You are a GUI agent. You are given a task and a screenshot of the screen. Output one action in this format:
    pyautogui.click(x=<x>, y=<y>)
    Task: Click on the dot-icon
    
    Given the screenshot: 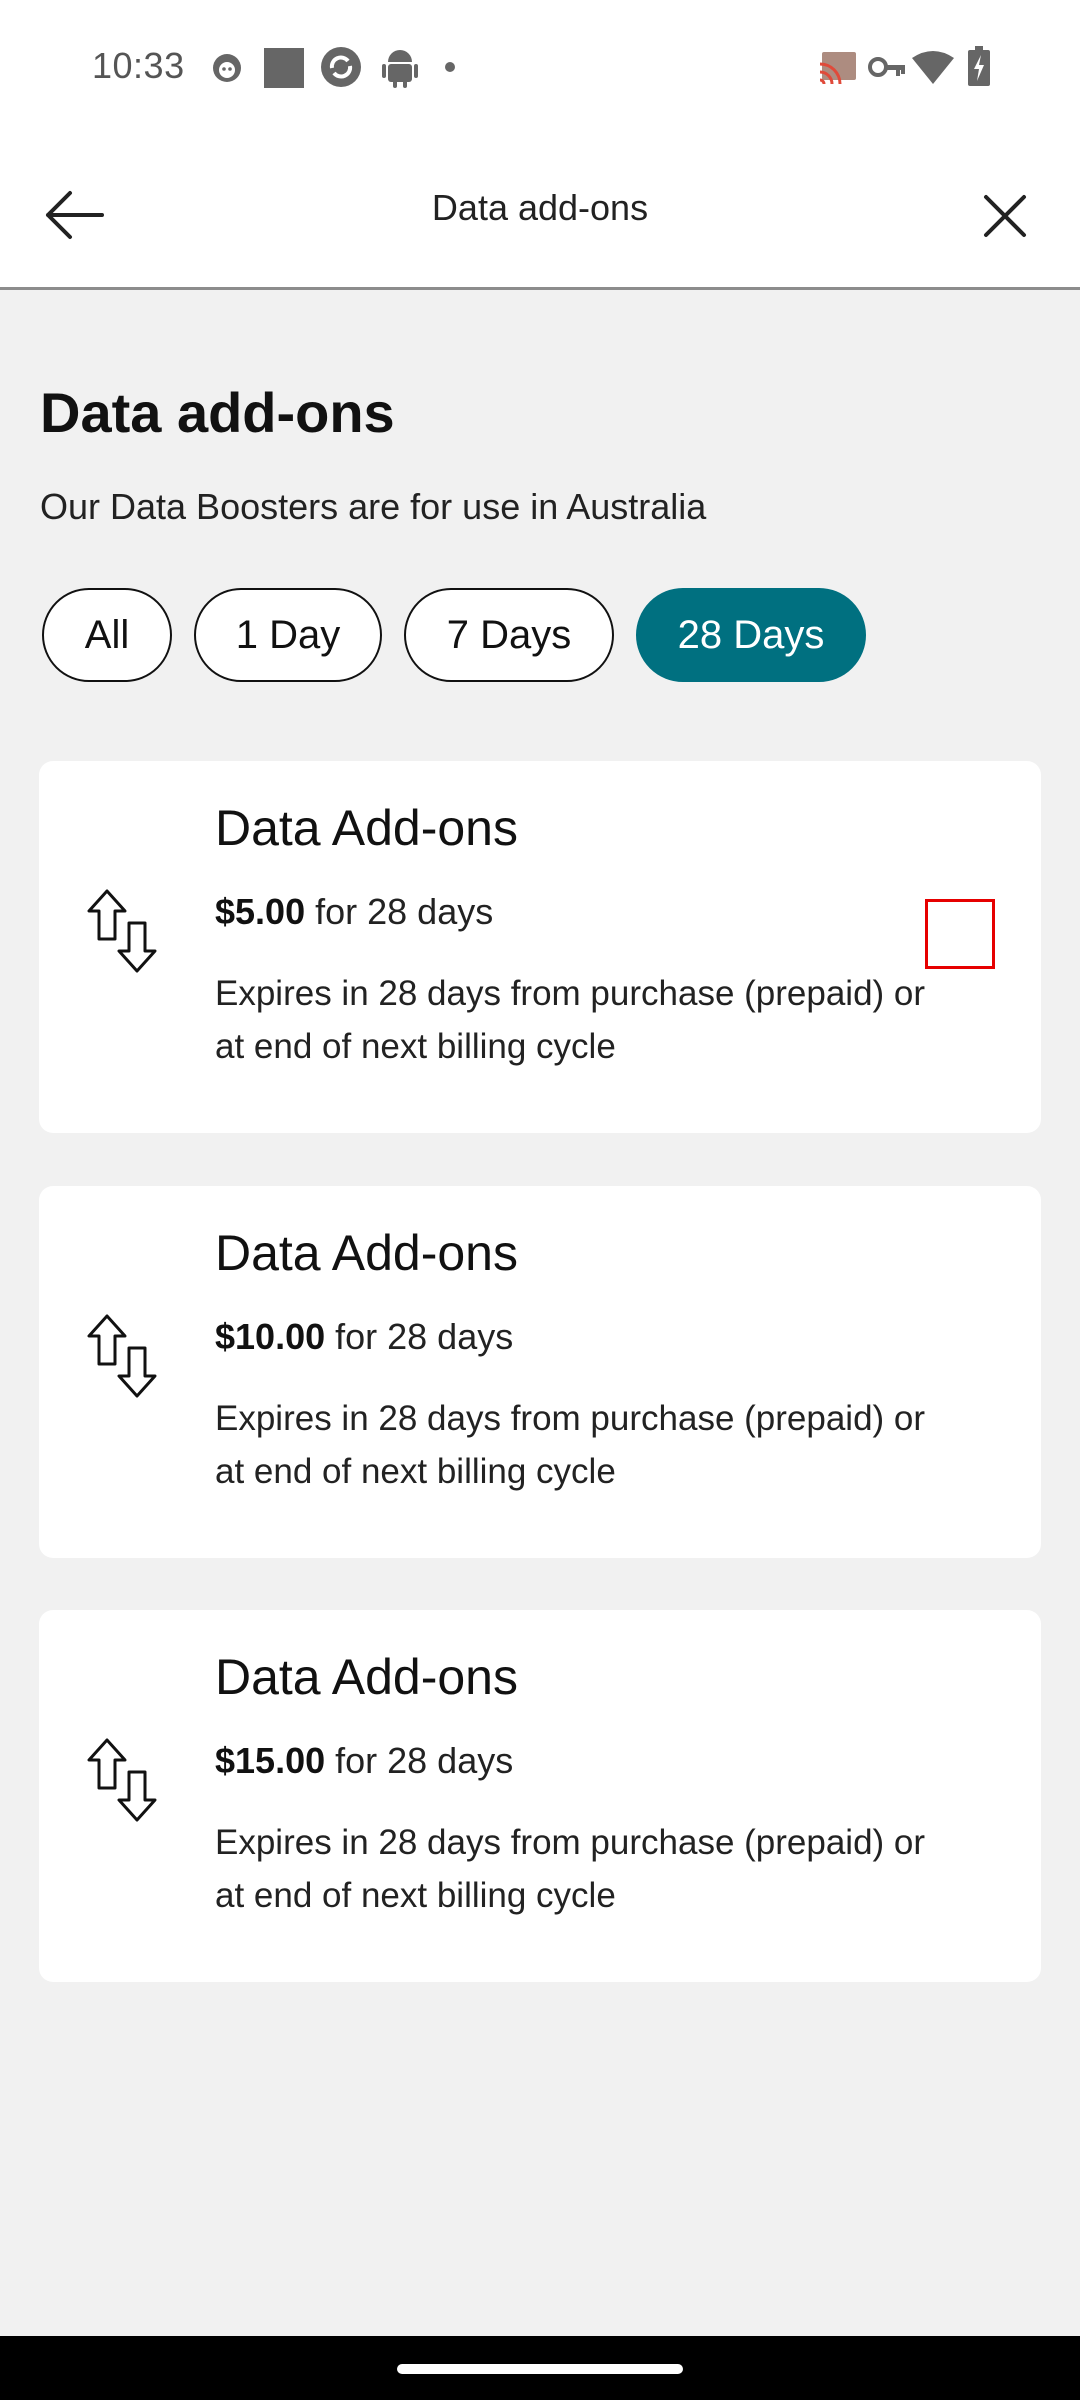 What is the action you would take?
    pyautogui.click(x=450, y=67)
    